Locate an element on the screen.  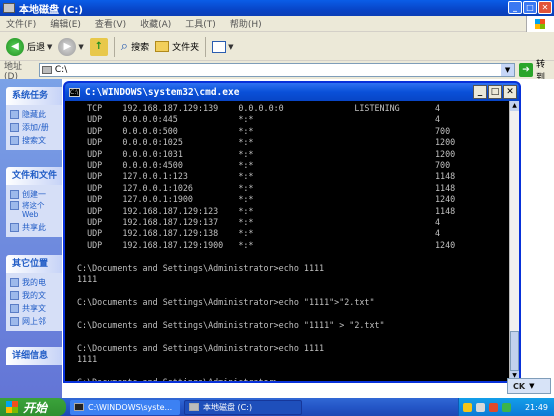
console-line: UDP 0.0.0.0:1031 *:* 1200 is located at coordinates (266, 153).